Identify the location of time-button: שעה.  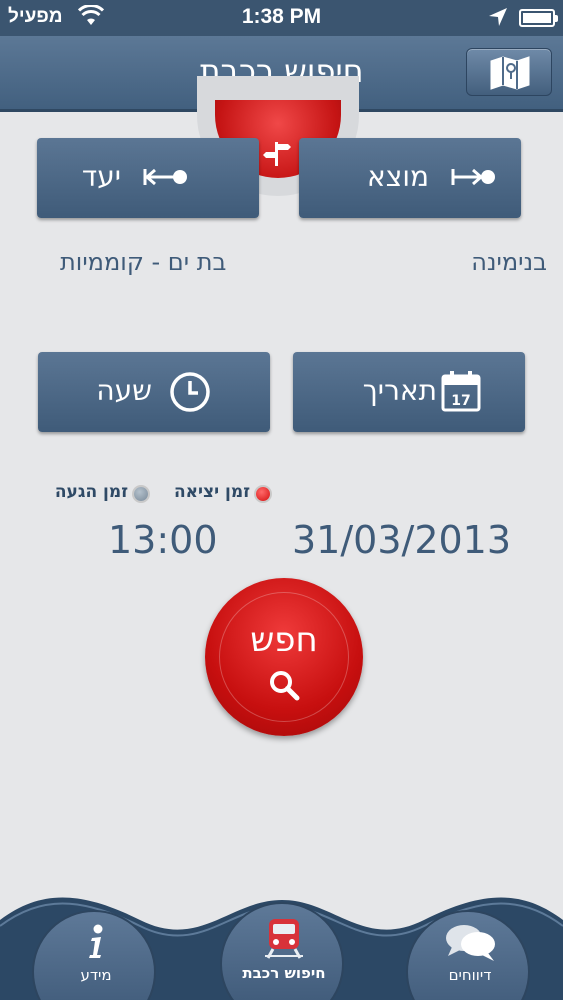
(154, 392).